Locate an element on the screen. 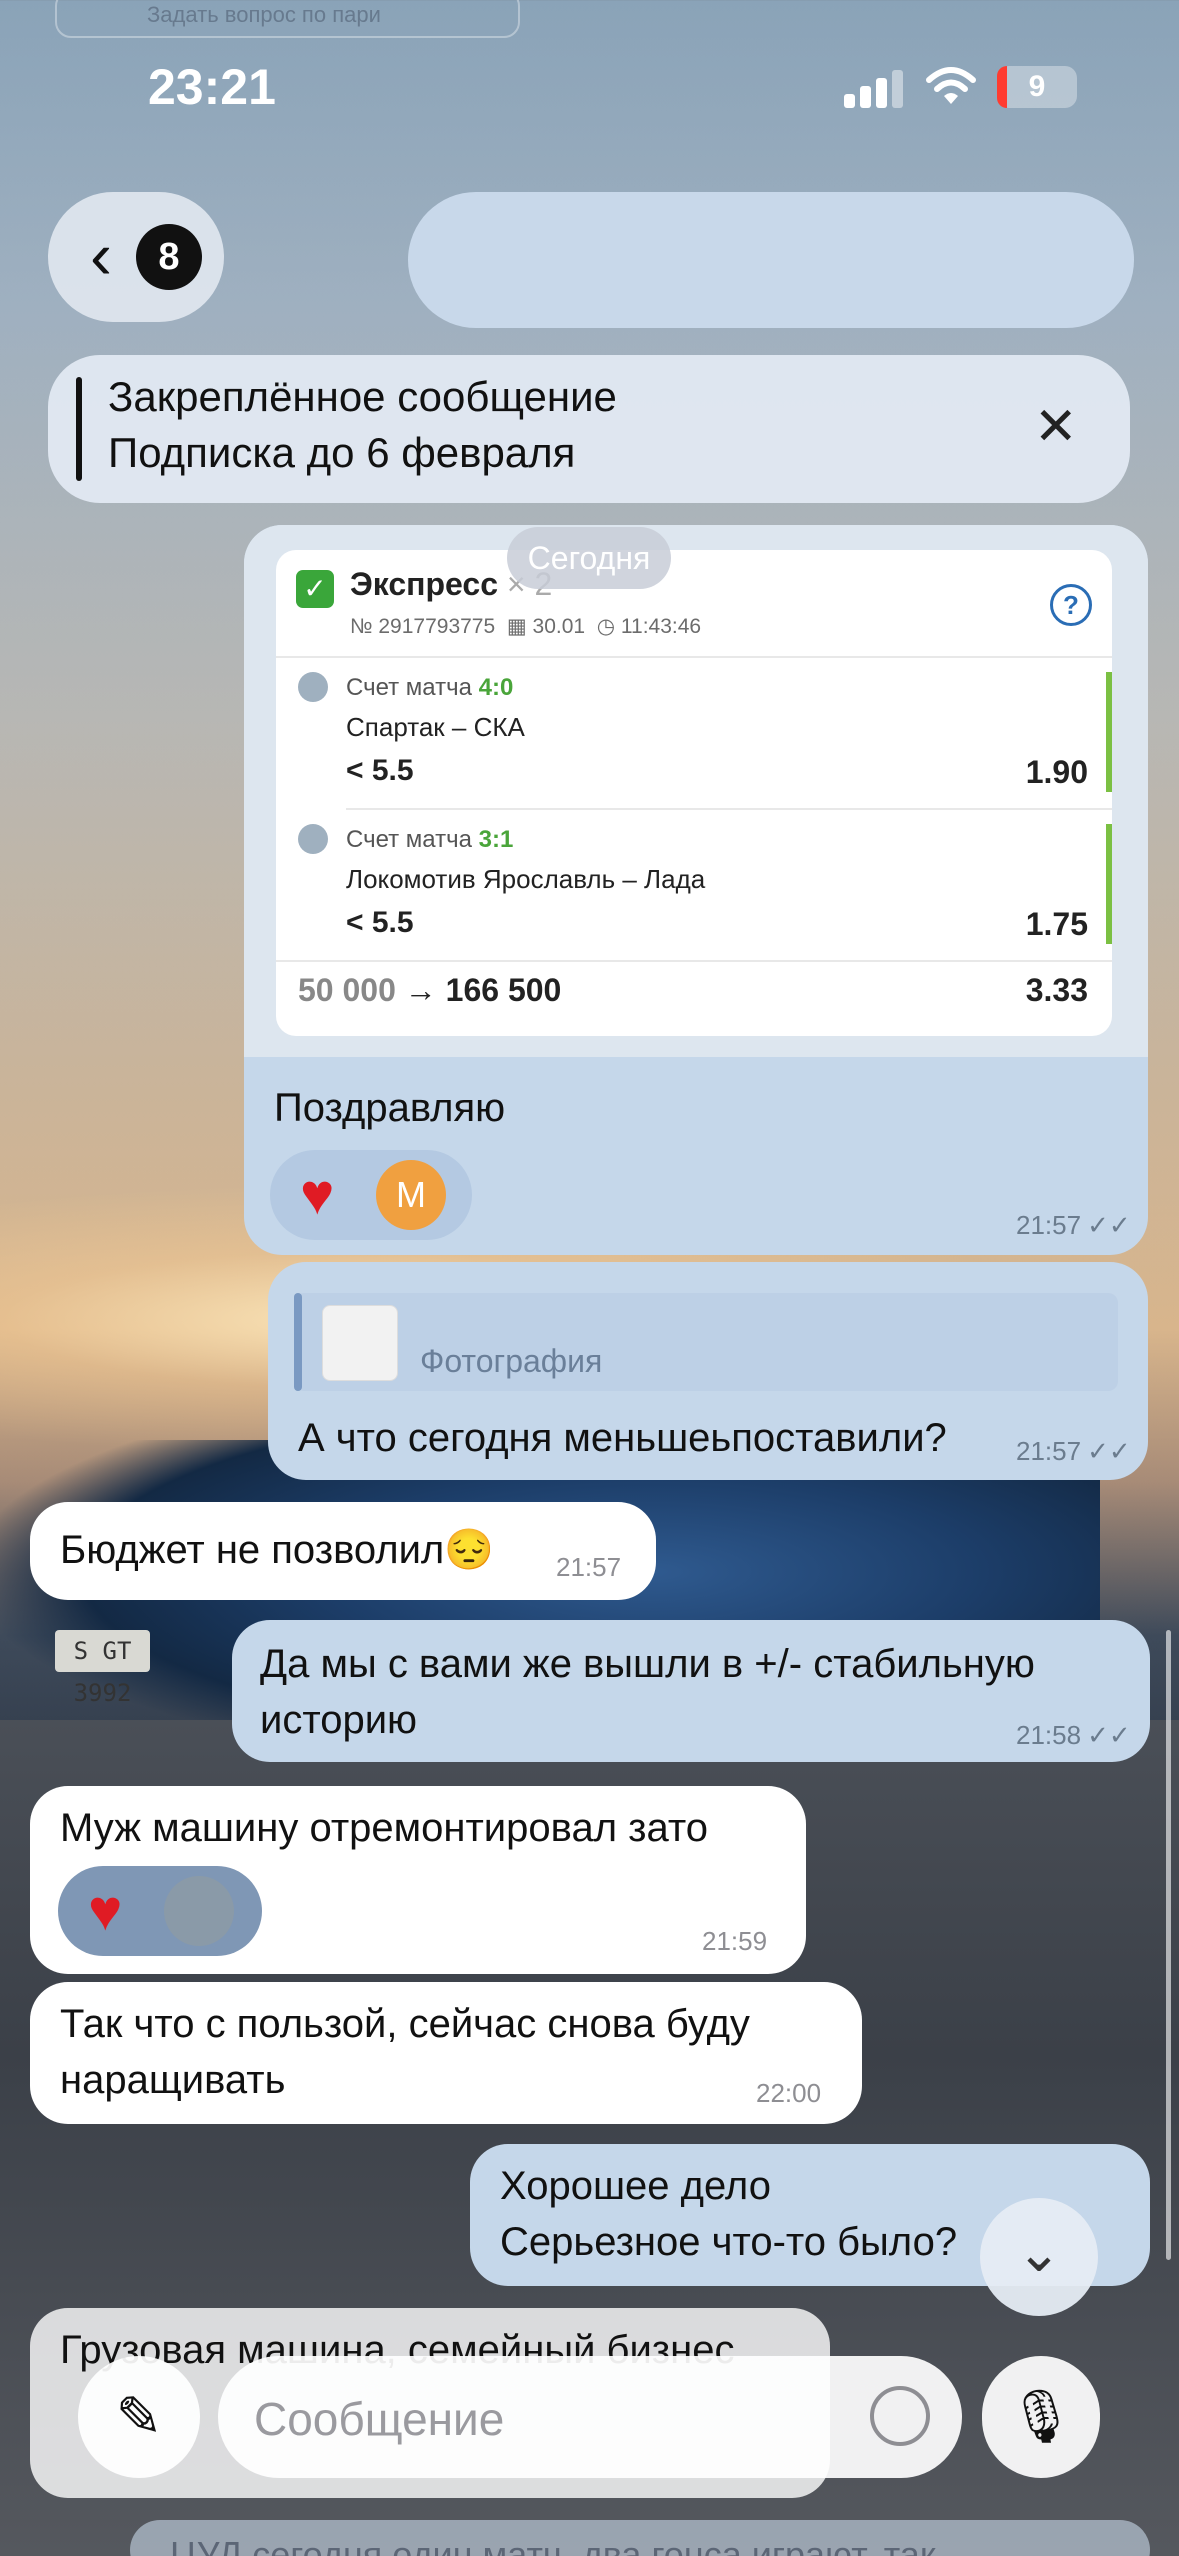 Image resolution: width=1179 pixels, height=2556 pixels. message-time: 21:59 is located at coordinates (735, 1941).